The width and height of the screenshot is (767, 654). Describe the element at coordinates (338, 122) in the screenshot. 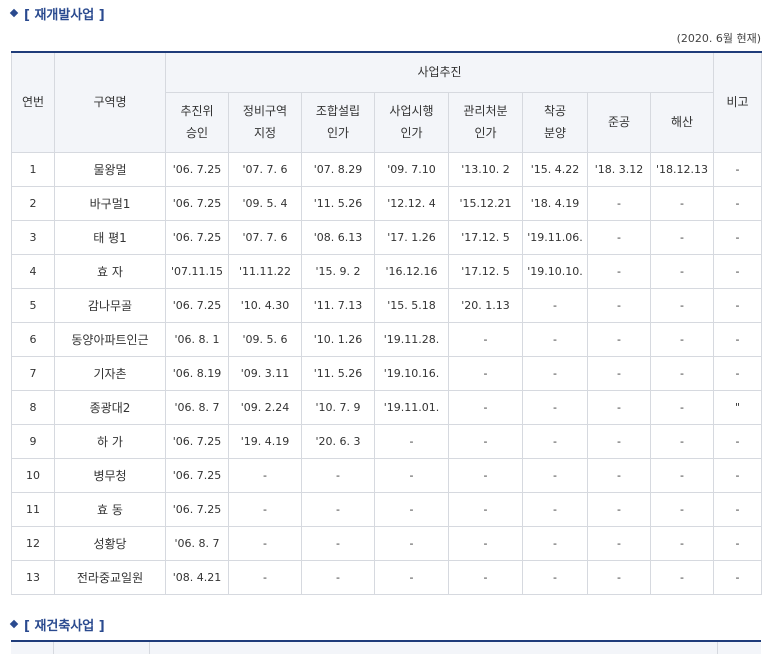

I see `header-step: 조합설립 인가` at that location.